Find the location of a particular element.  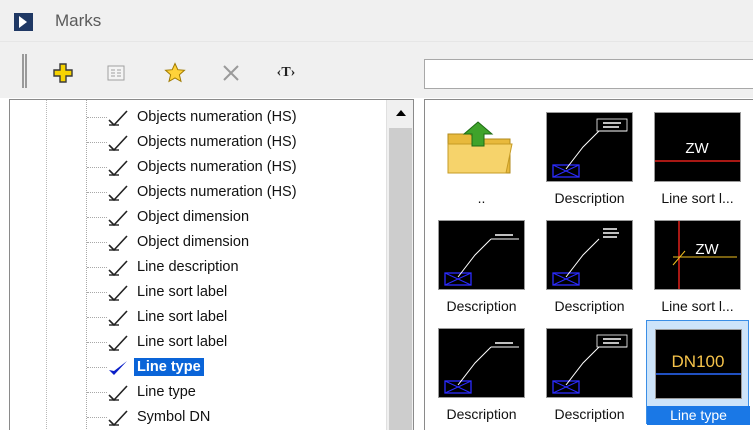

tree-vertical-scrollbar is located at coordinates (399, 265).